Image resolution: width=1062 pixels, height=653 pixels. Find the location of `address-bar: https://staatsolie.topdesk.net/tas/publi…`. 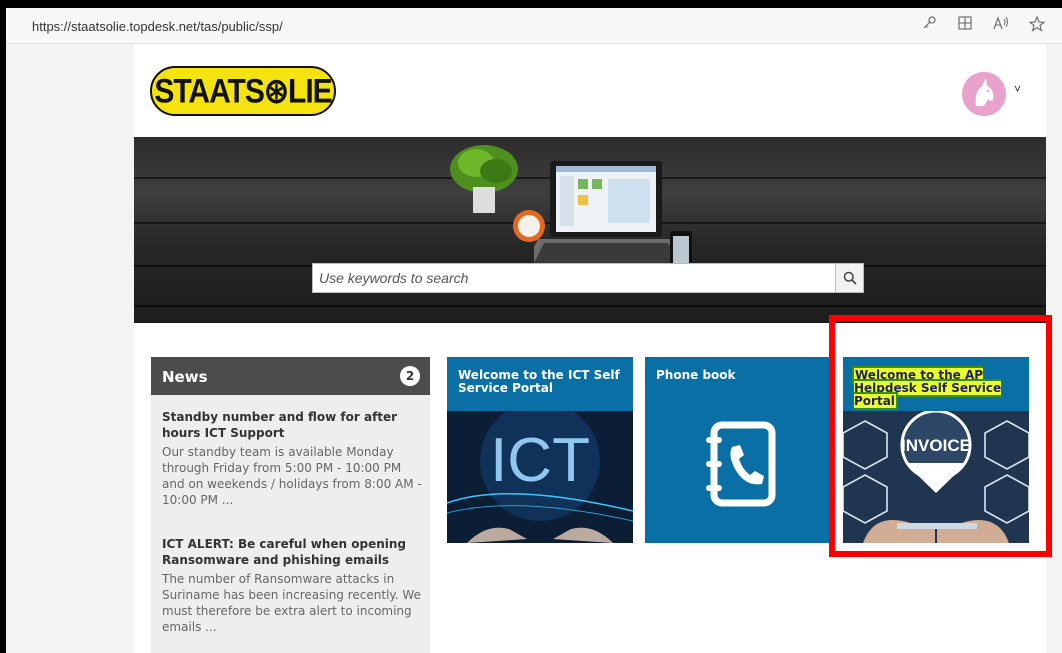

address-bar: https://staatsolie.topdesk.net/tas/publi… is located at coordinates (534, 26).